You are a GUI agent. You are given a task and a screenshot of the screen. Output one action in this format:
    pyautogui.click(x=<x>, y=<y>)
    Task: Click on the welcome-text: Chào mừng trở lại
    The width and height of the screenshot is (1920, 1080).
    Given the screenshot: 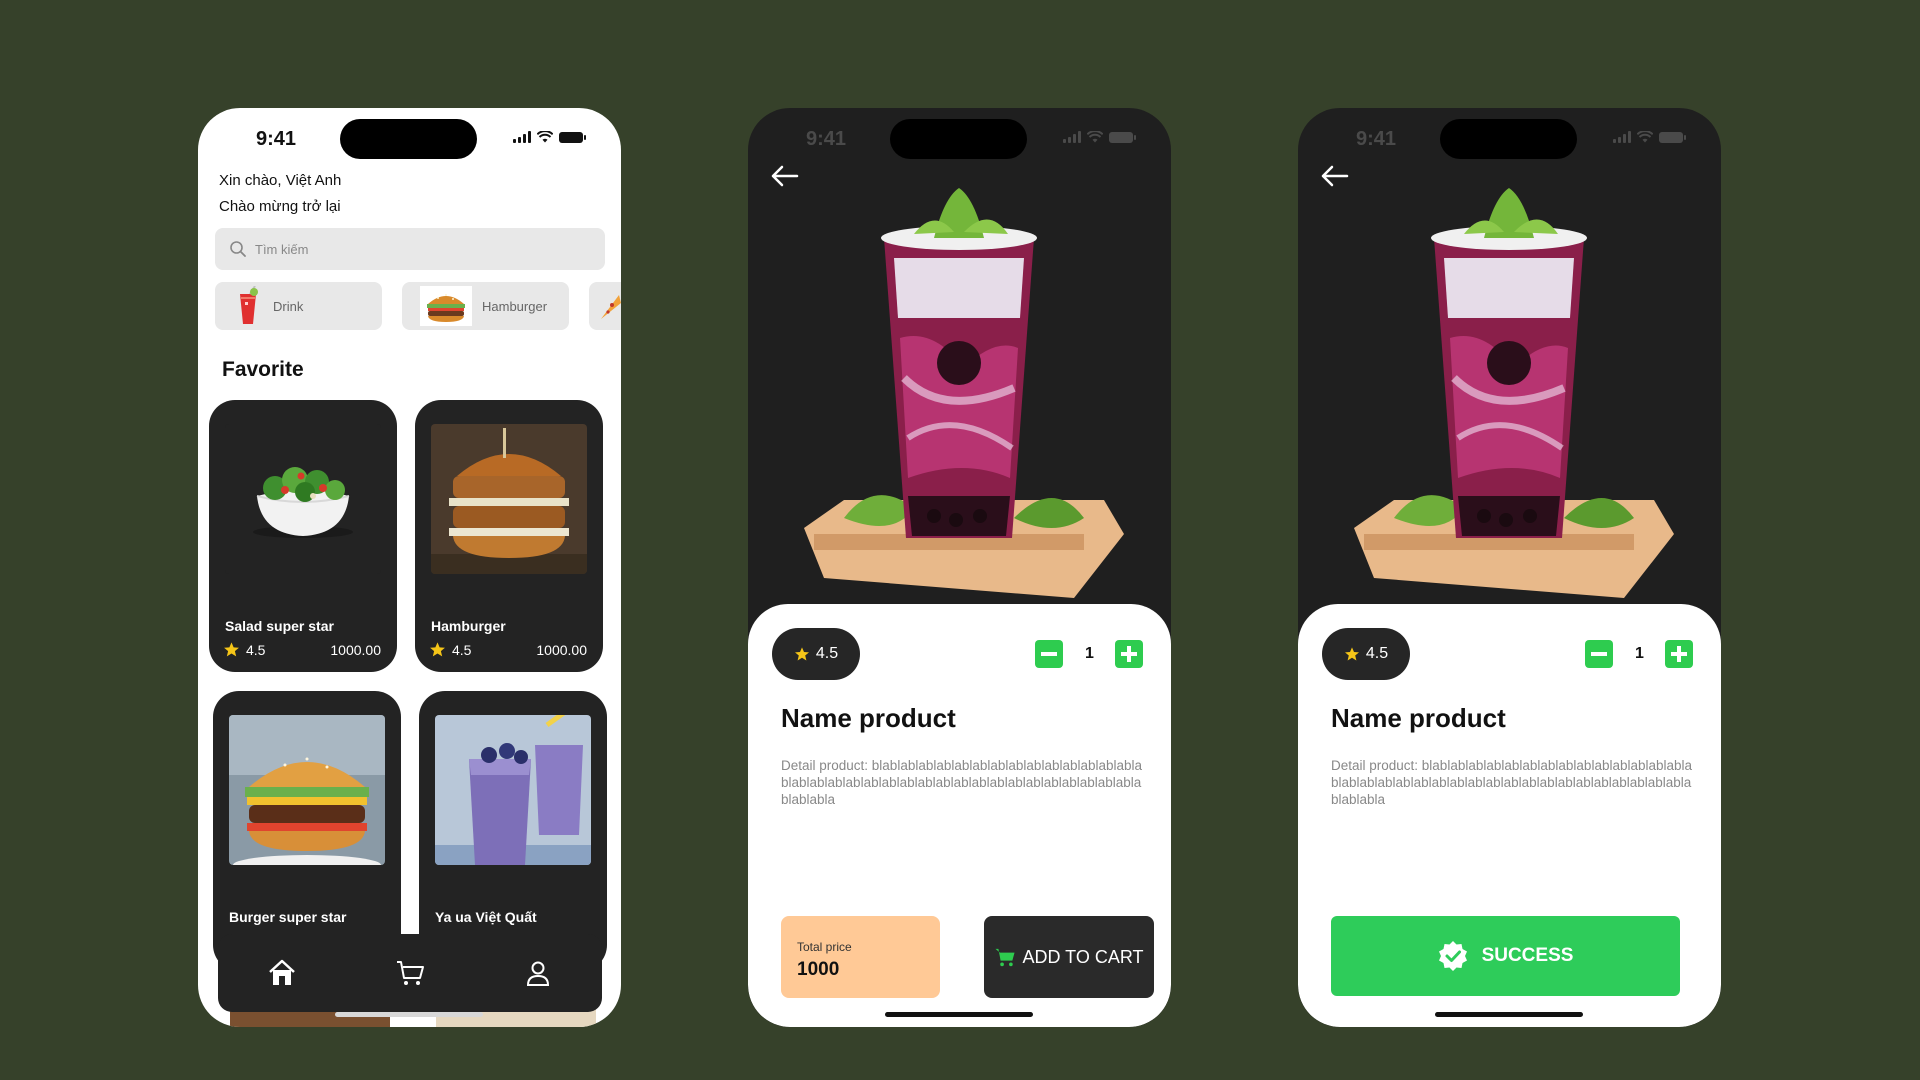 What is the action you would take?
    pyautogui.click(x=280, y=206)
    